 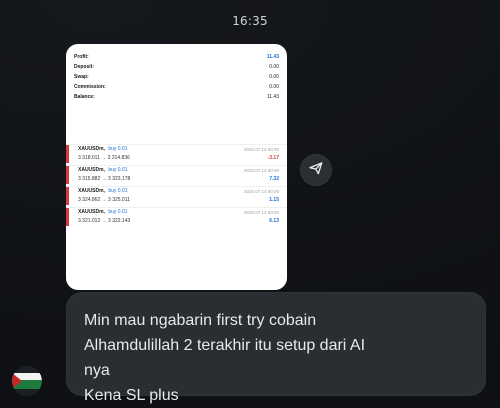 What do you see at coordinates (84, 67) in the screenshot?
I see `summary-label: Deposit:` at bounding box center [84, 67].